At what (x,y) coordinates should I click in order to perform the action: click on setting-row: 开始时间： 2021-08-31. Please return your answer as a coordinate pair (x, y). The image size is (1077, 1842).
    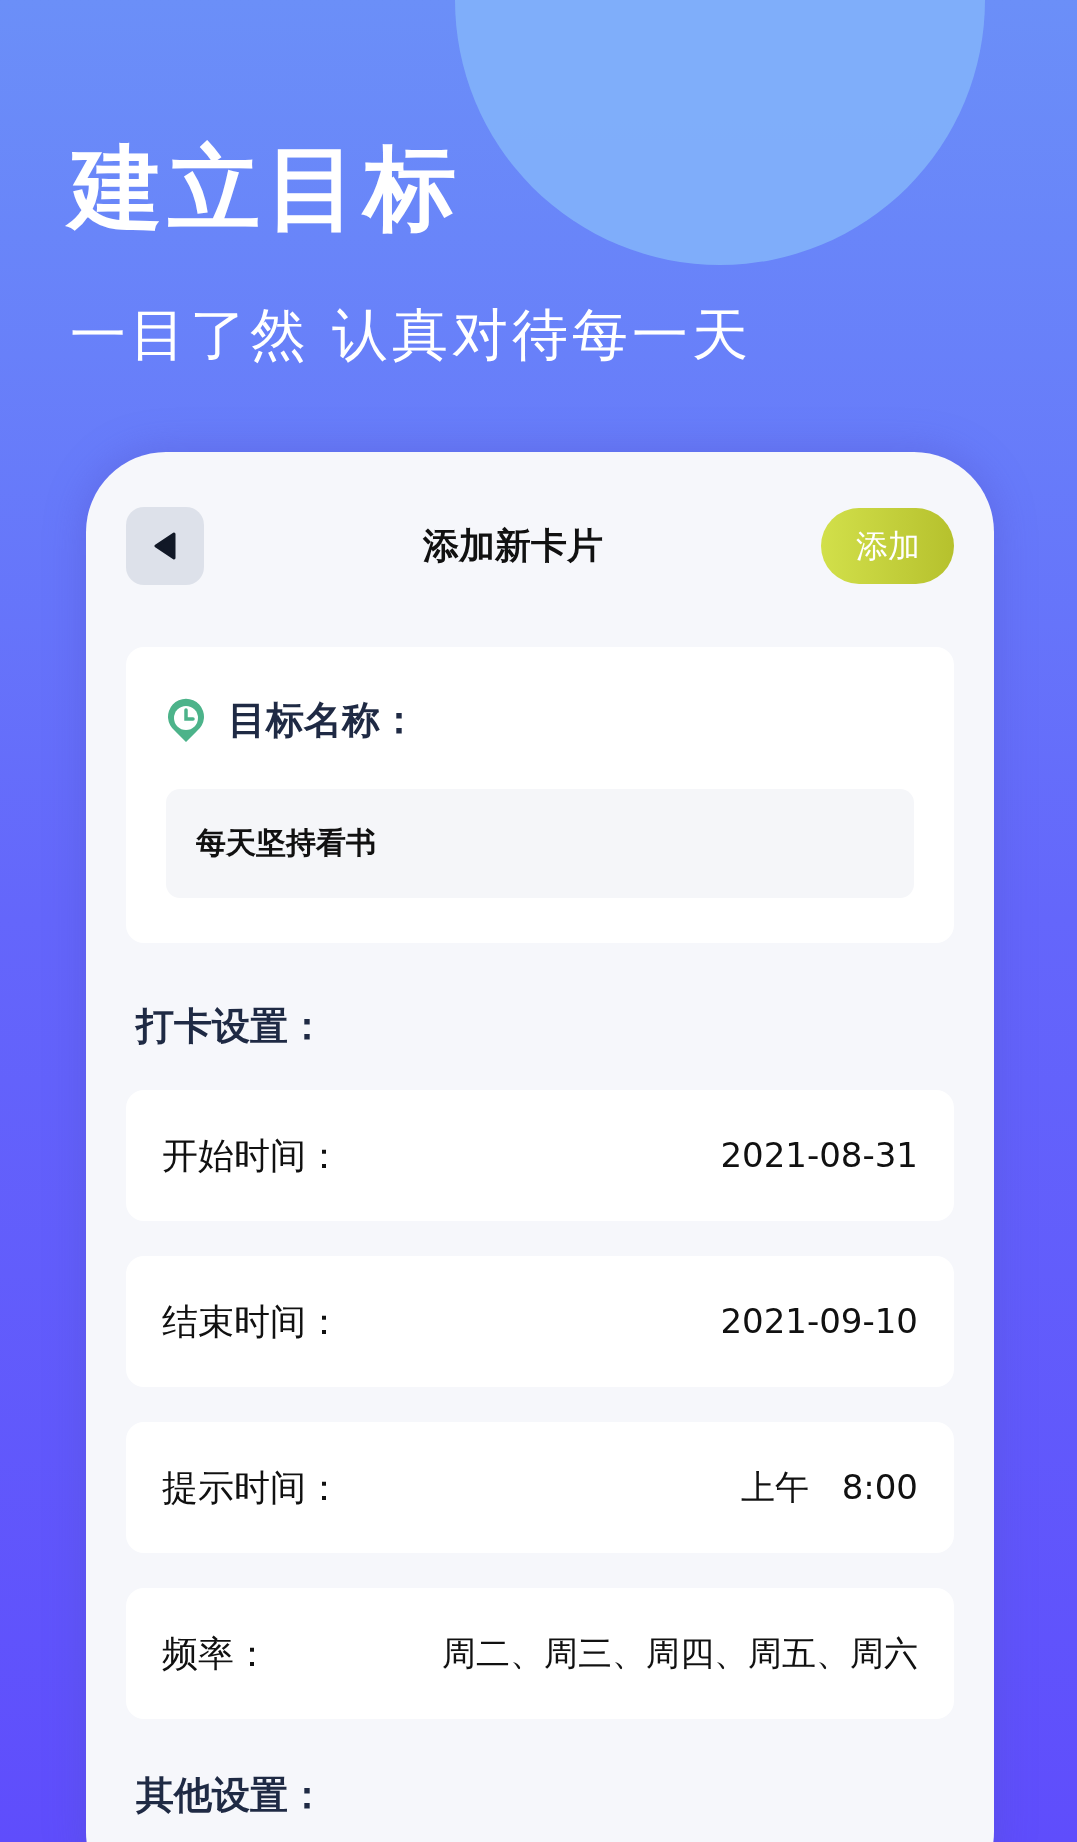
    Looking at the image, I should click on (540, 1155).